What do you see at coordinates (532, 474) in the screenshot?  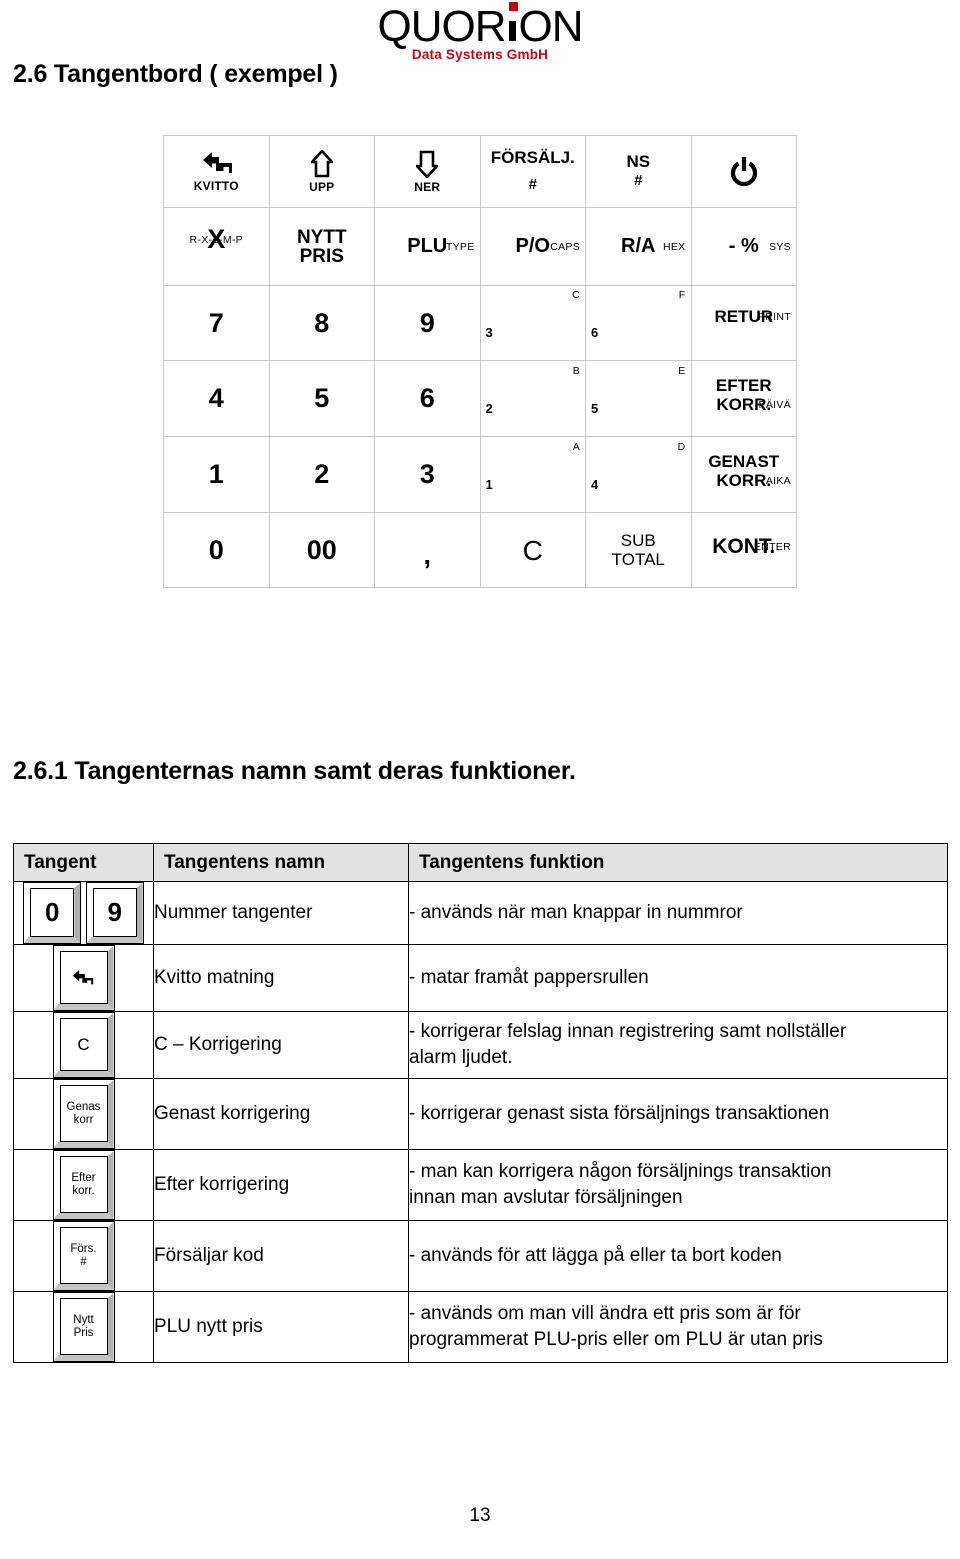 I see `key-1-a: 1 A` at bounding box center [532, 474].